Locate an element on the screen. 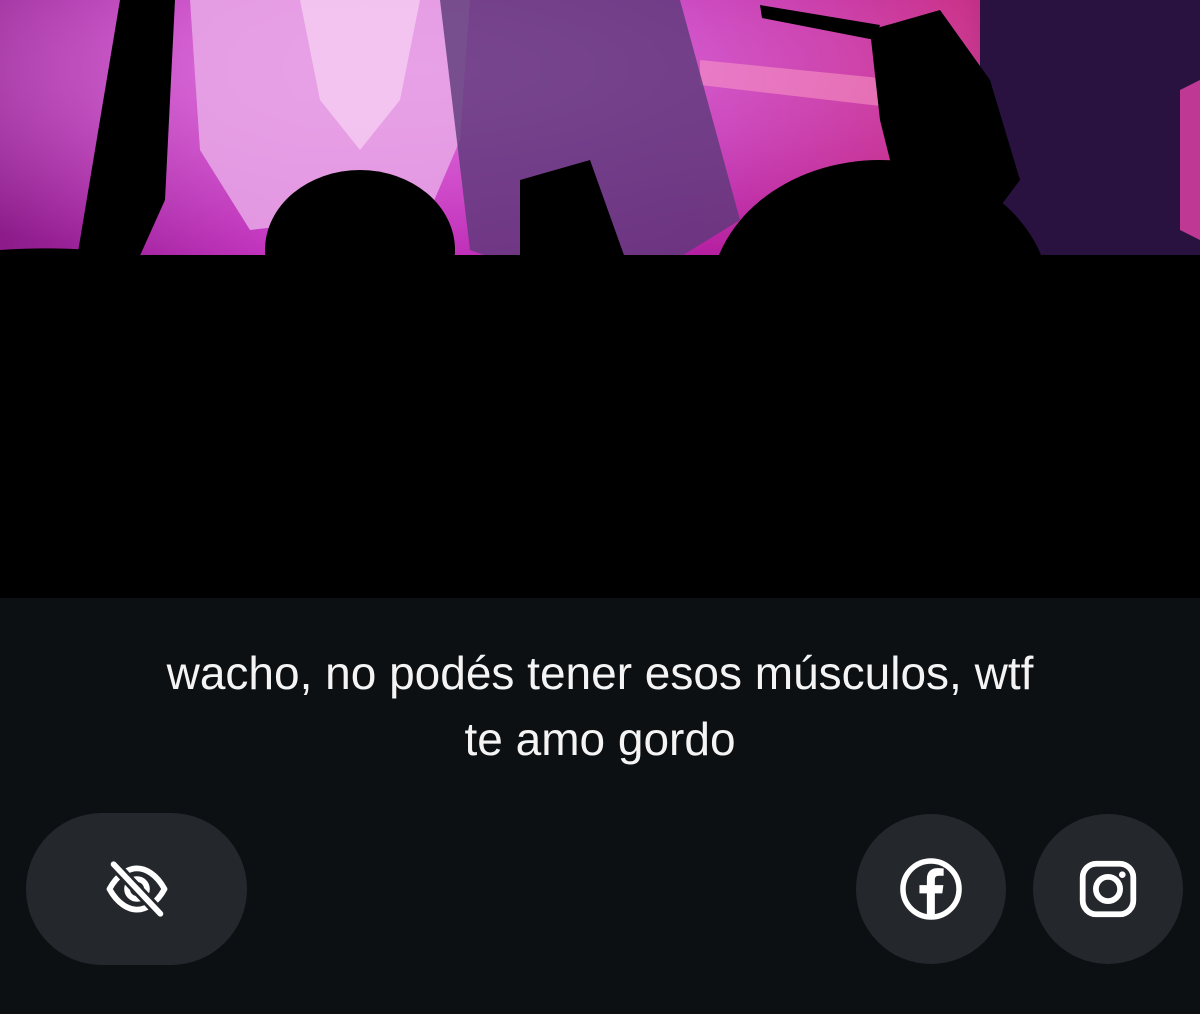 The image size is (1200, 1014). facebook-icon is located at coordinates (931, 889).